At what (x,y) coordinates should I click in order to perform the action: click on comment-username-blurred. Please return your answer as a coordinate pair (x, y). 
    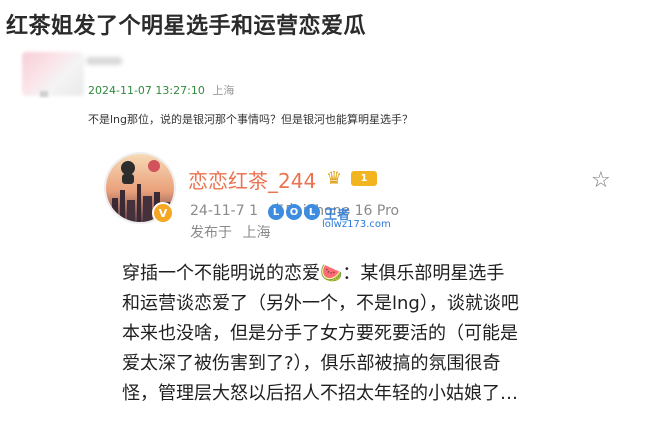
    Looking at the image, I should click on (104, 61).